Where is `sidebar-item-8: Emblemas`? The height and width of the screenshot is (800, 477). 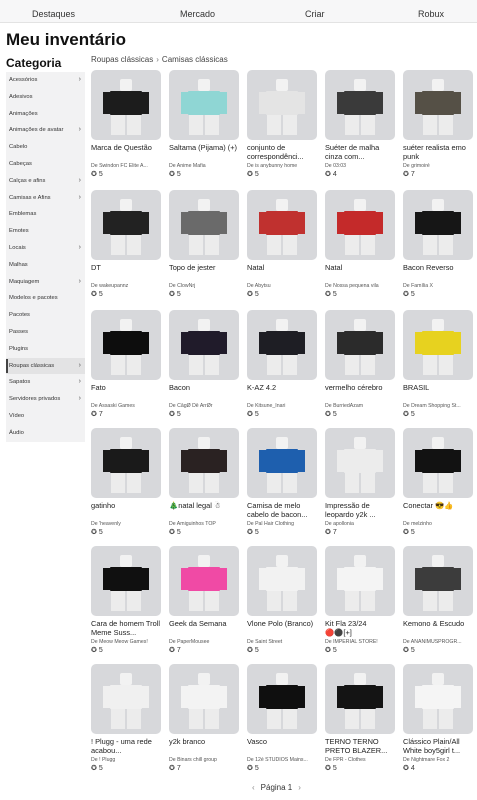
sidebar-item-8: Emblemas is located at coordinates (45, 214).